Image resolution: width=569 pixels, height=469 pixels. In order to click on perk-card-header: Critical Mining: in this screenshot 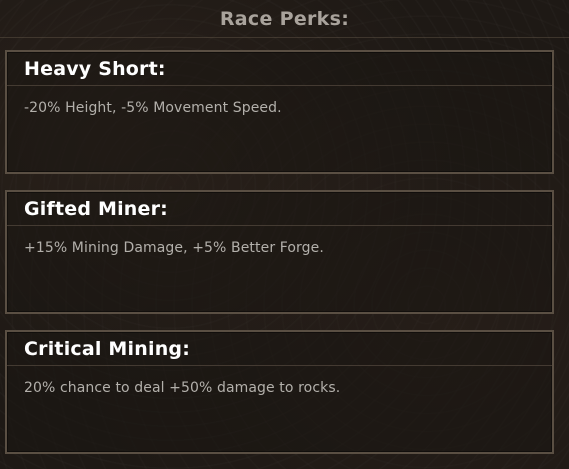, I will do `click(279, 349)`.